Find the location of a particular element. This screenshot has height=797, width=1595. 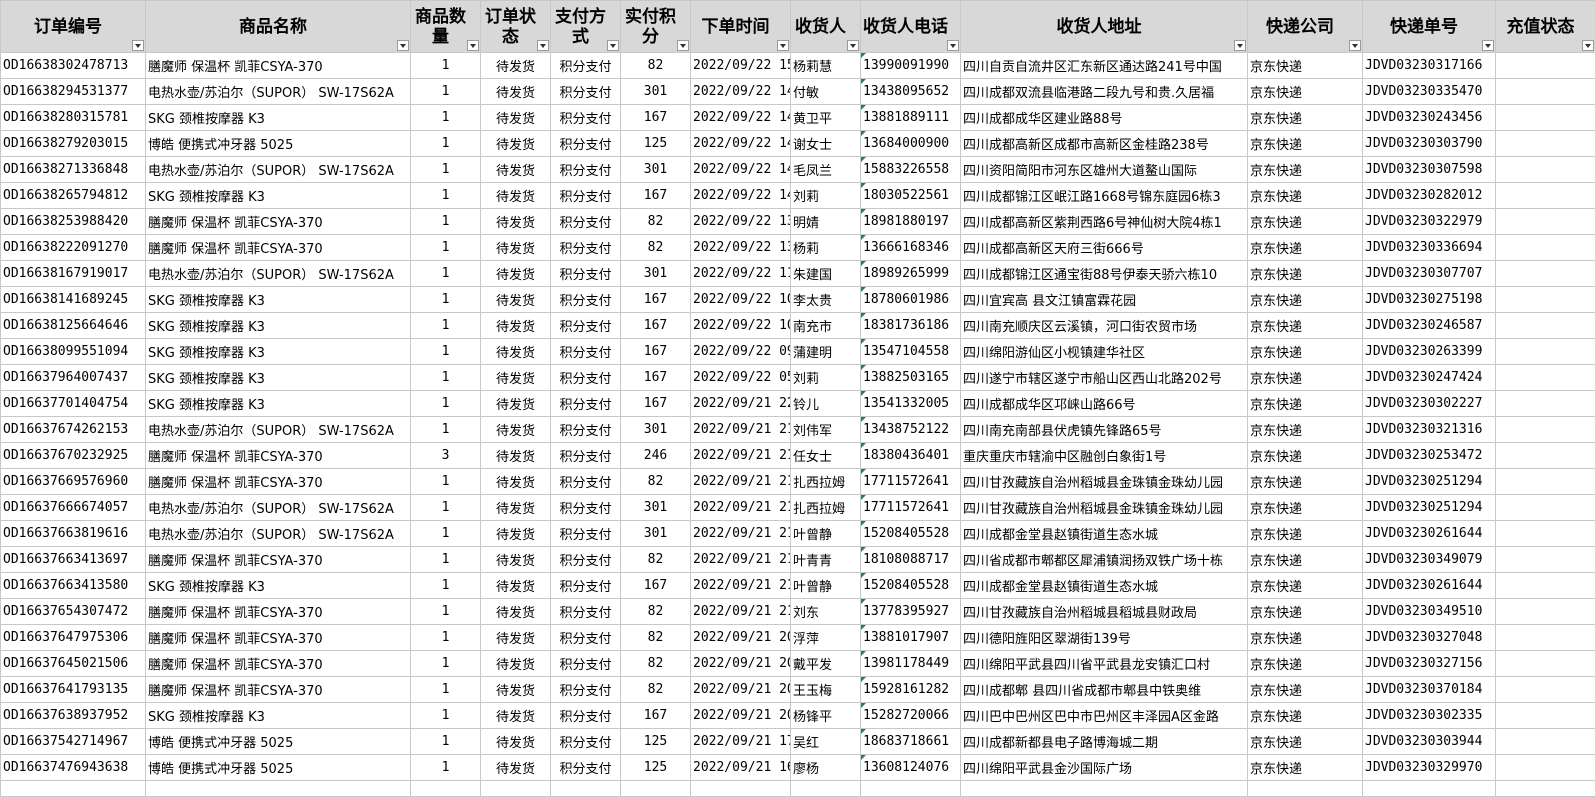

cell-product-name: 博皓 便携式冲牙器 5025 is located at coordinates (278, 767).